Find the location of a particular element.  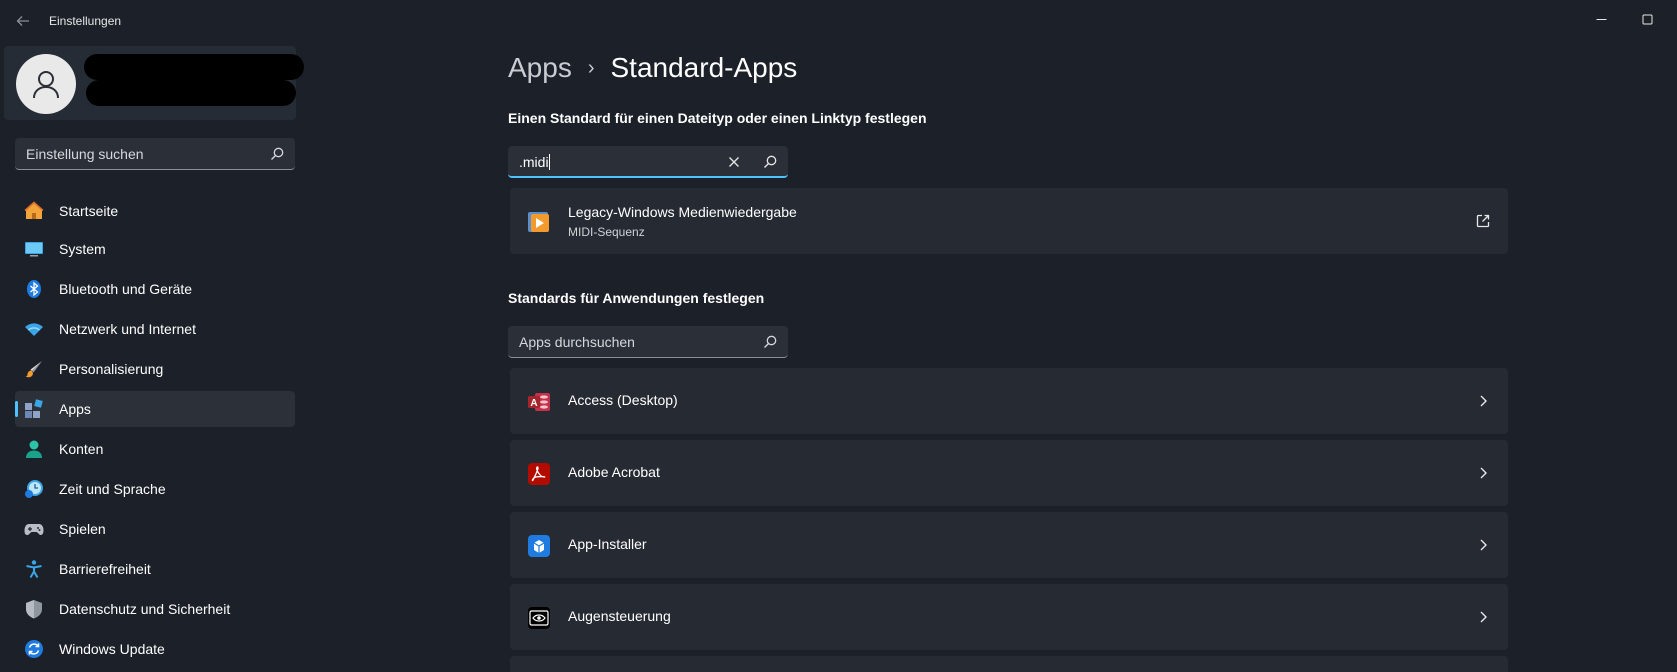

app-row-app-installer: App-Installer is located at coordinates (1009, 545).